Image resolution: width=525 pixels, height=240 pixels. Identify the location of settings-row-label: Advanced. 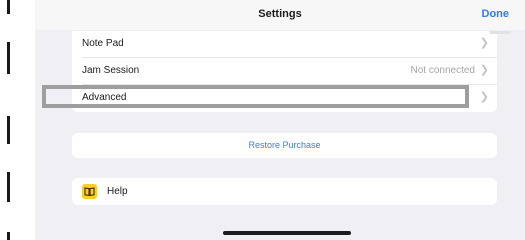
(104, 97).